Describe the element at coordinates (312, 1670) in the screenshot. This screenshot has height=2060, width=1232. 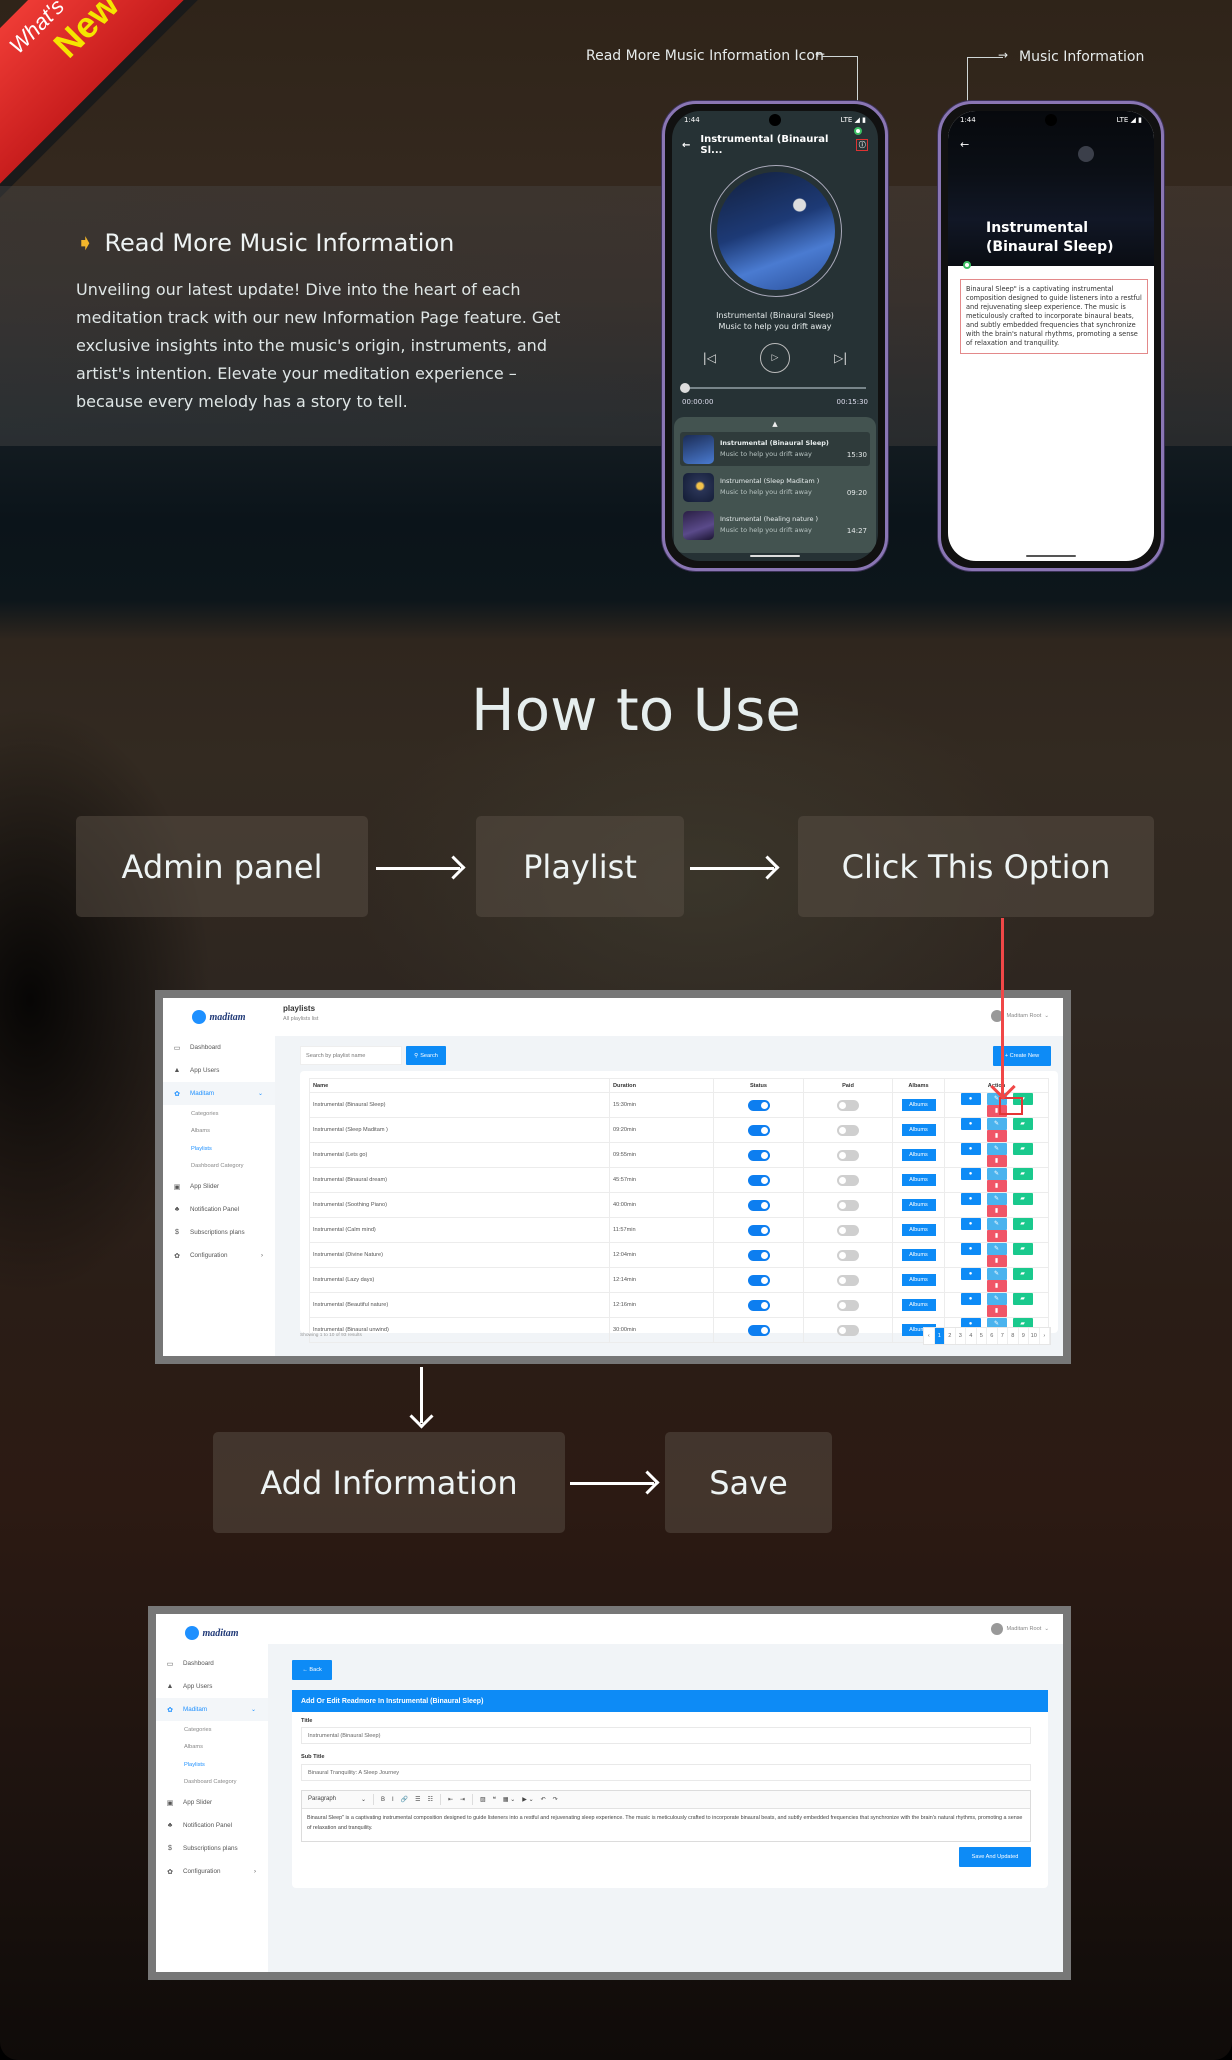
I see `back-button: ← Back` at that location.